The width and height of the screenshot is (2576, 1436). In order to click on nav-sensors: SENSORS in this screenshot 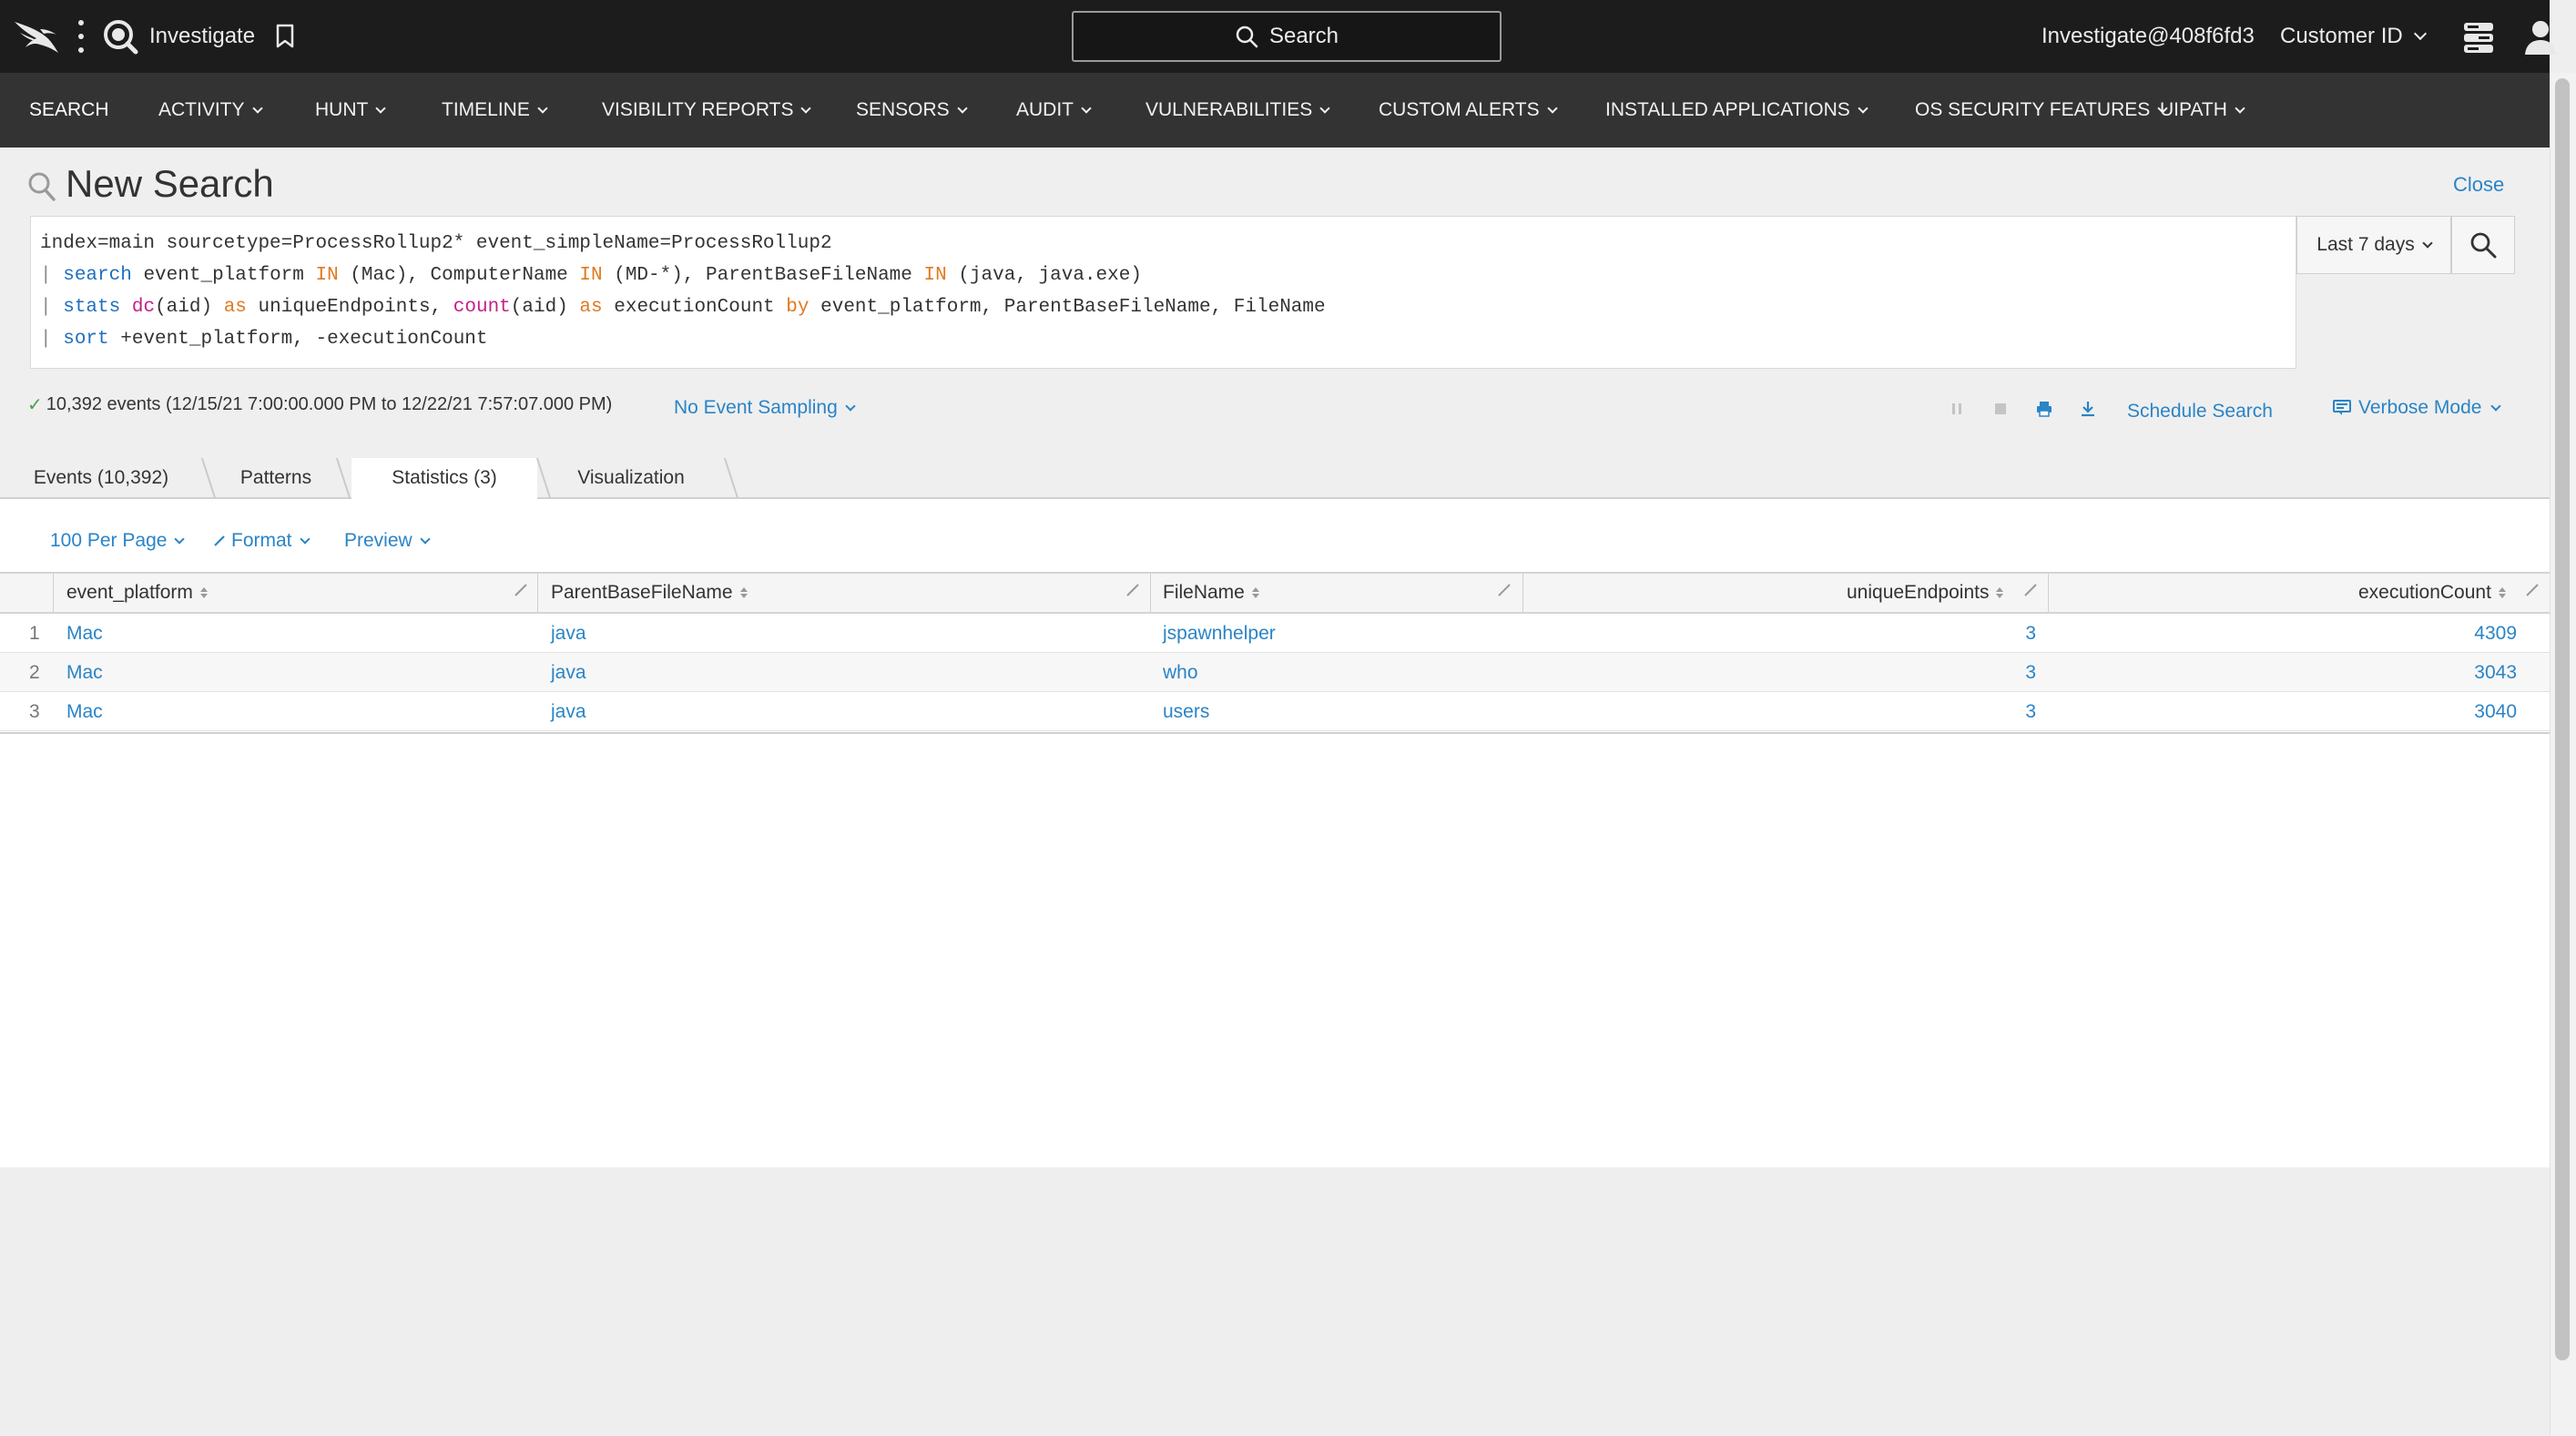, I will do `click(912, 110)`.